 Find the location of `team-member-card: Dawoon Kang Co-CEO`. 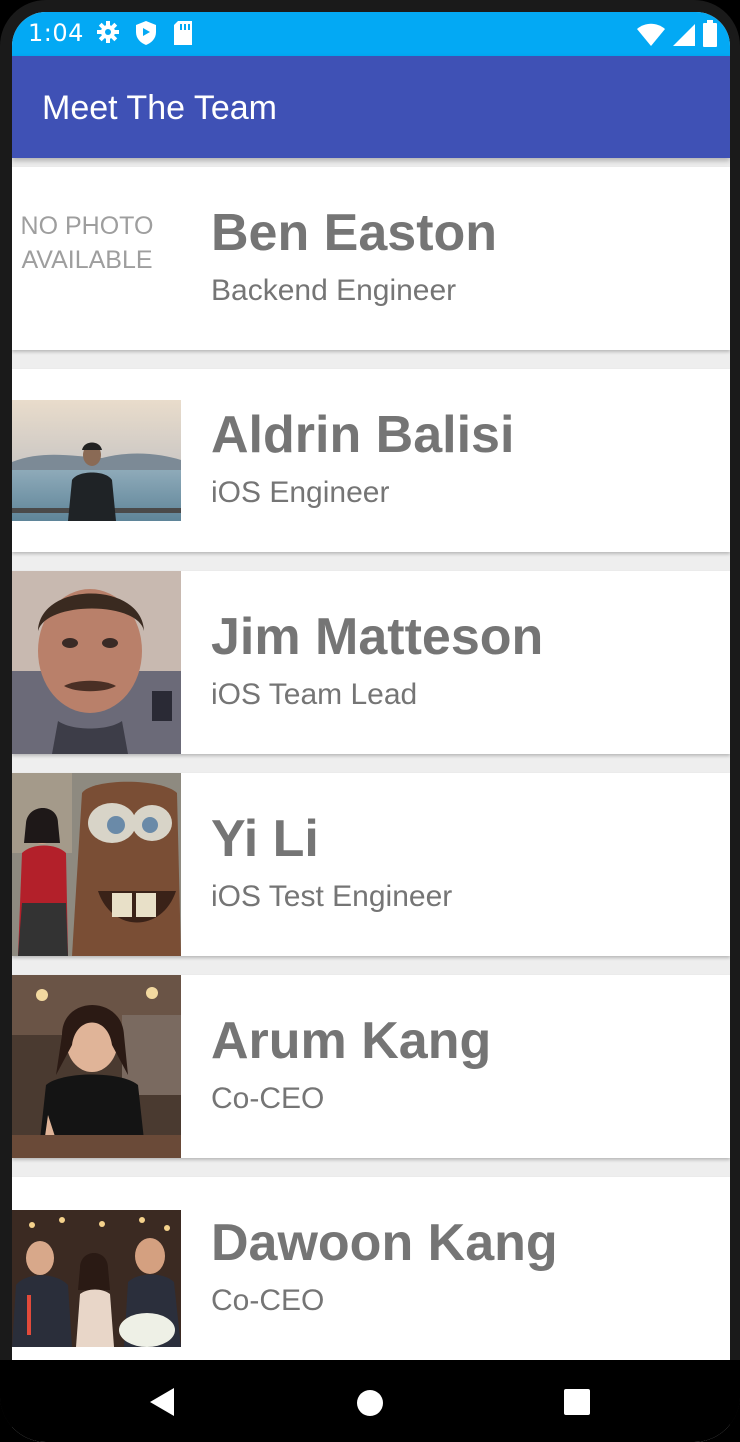

team-member-card: Dawoon Kang Co-CEO is located at coordinates (371, 1268).